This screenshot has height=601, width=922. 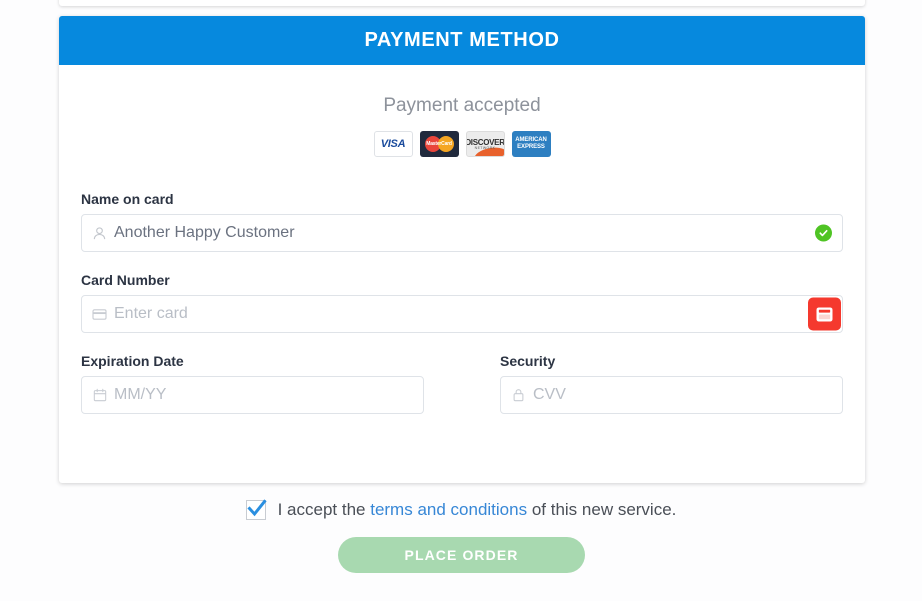 I want to click on card-number-input-wrap: Enter card, so click(x=462, y=314).